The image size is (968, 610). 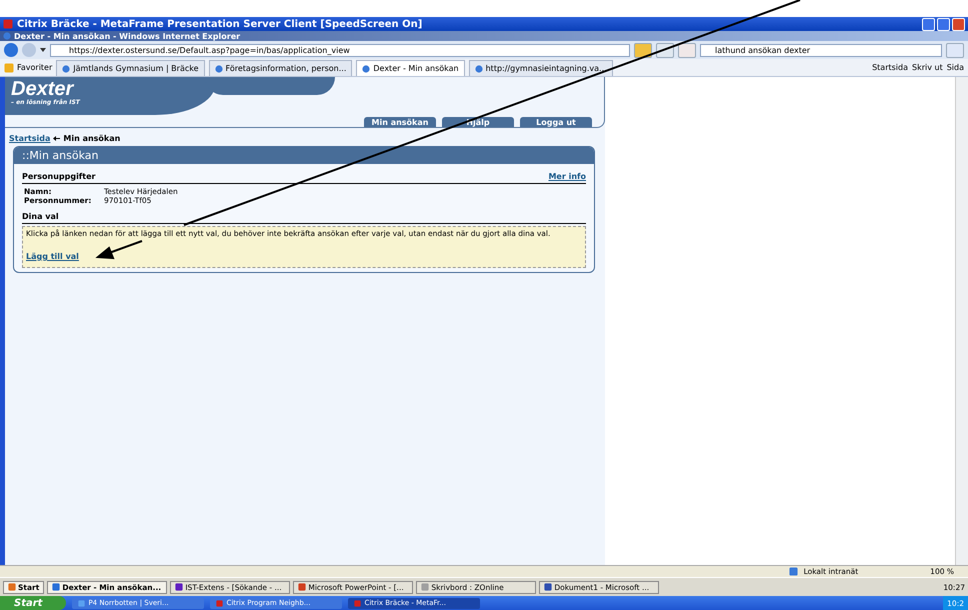 What do you see at coordinates (91, 138) in the screenshot?
I see `breadcrumb-current: Min ansökan` at bounding box center [91, 138].